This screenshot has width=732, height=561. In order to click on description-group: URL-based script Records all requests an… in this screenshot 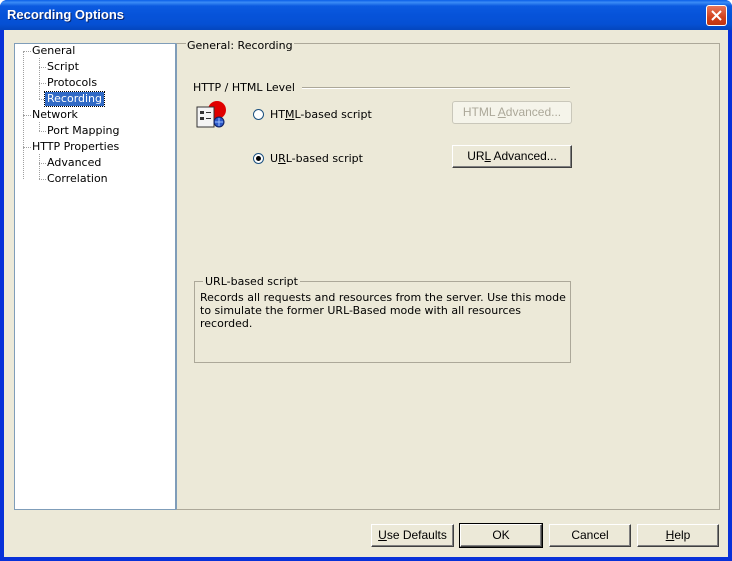, I will do `click(382, 319)`.